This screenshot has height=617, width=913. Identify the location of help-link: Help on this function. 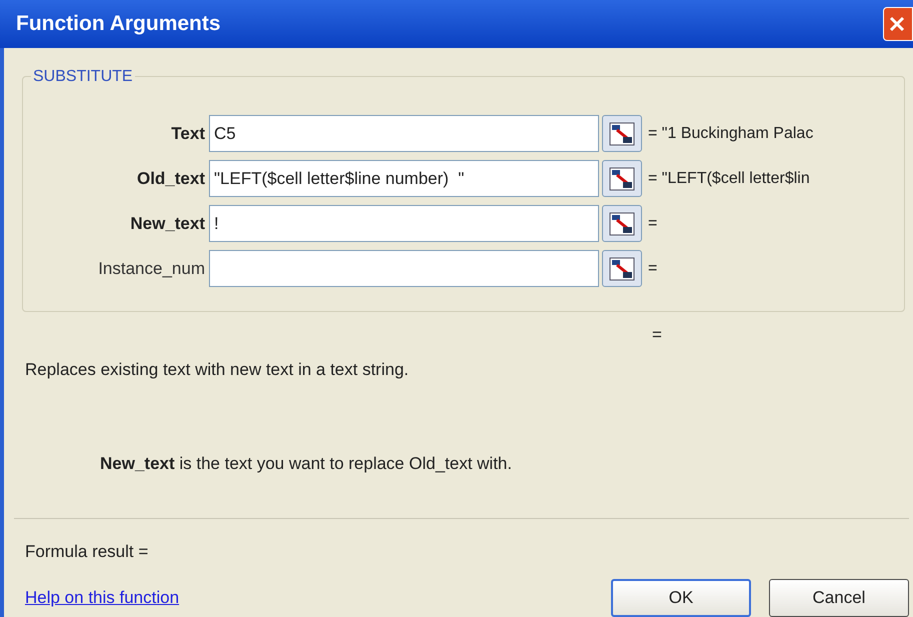
(102, 597).